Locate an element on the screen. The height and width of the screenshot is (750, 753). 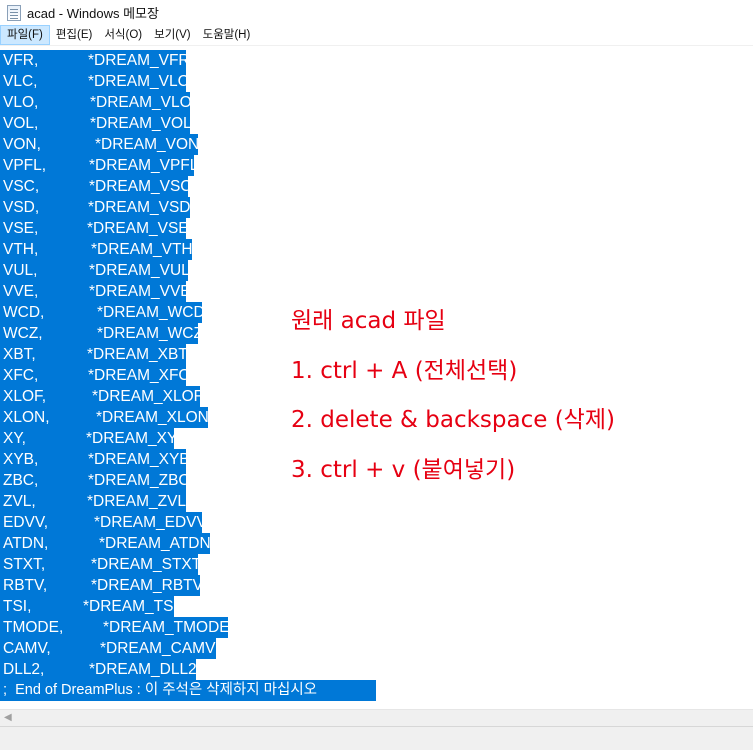
command-text: *DREAM_VSE is located at coordinates (138, 228).